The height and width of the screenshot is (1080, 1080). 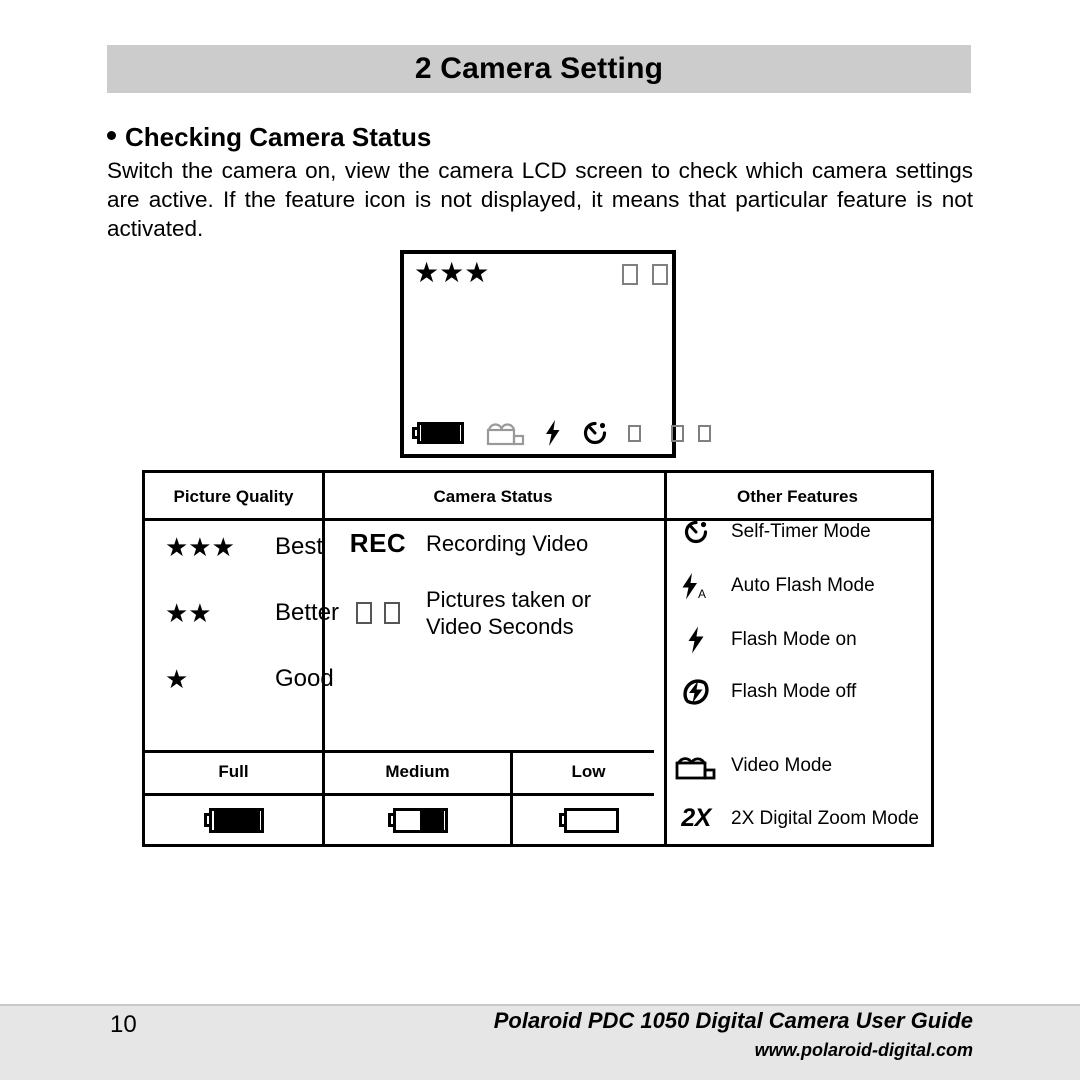 I want to click on feature-label: Video Mode, so click(x=782, y=765).